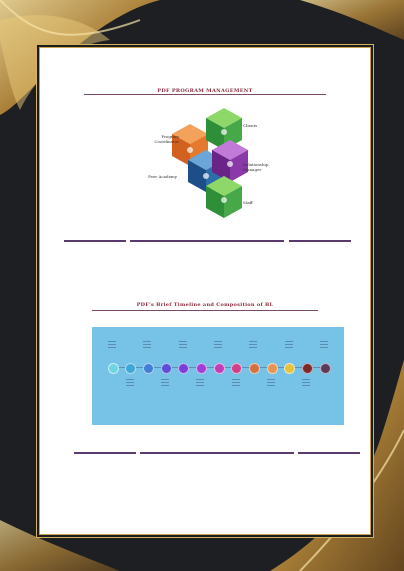 The width and height of the screenshot is (404, 571). Describe the element at coordinates (320, 241) in the screenshot. I see `divider-1c` at that location.